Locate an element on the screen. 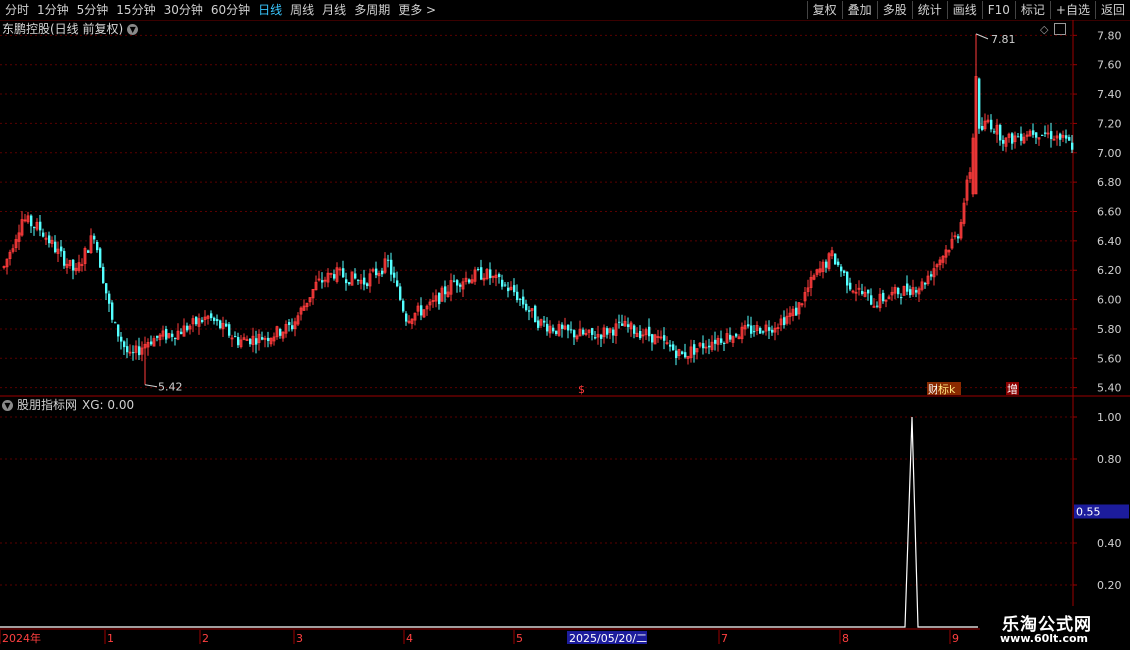 Image resolution: width=1130 pixels, height=650 pixels. date-label: 4 is located at coordinates (409, 638).